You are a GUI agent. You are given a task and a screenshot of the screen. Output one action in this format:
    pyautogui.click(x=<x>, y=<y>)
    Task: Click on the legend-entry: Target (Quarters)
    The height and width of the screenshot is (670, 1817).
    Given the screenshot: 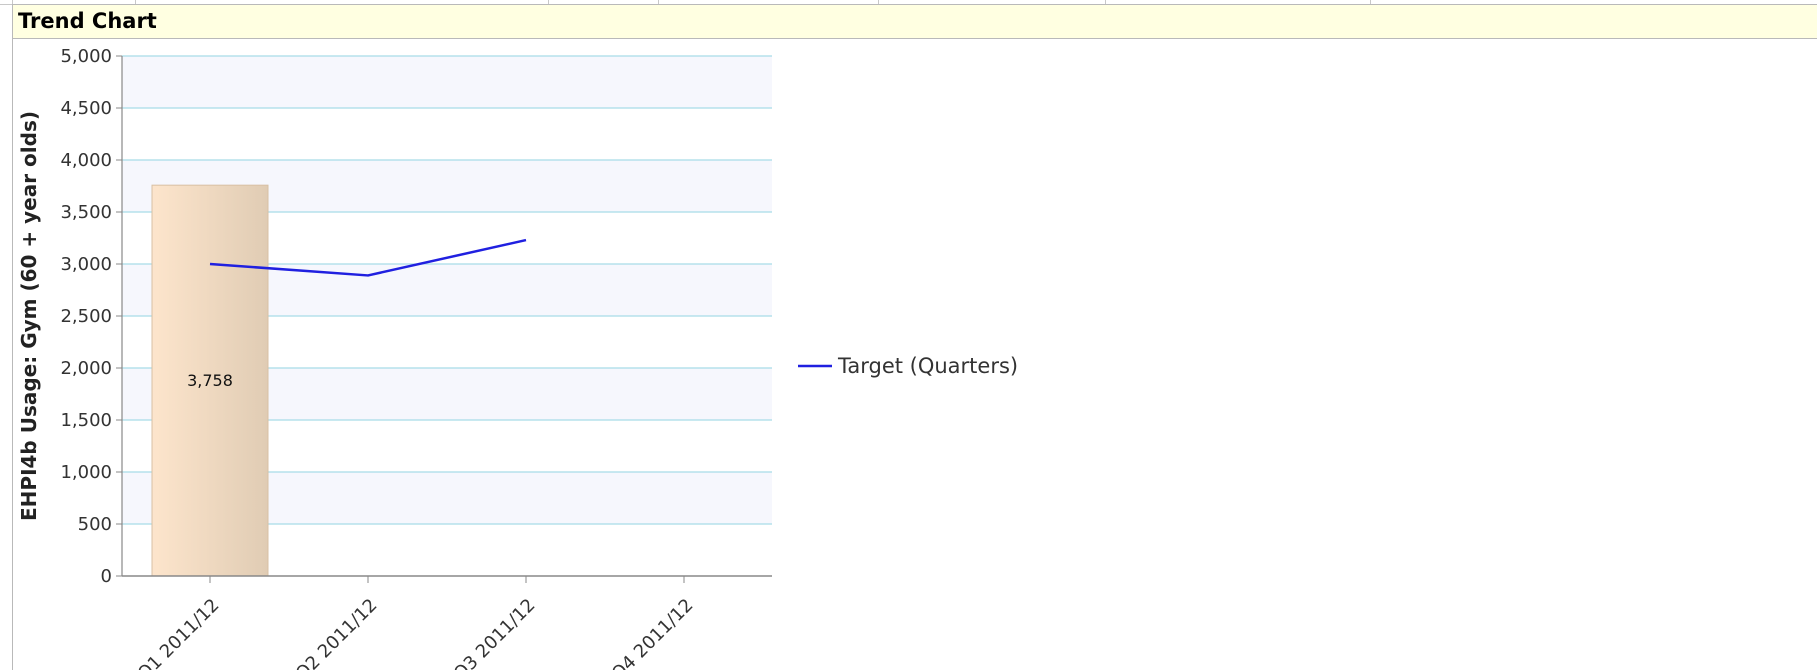 What is the action you would take?
    pyautogui.click(x=927, y=366)
    